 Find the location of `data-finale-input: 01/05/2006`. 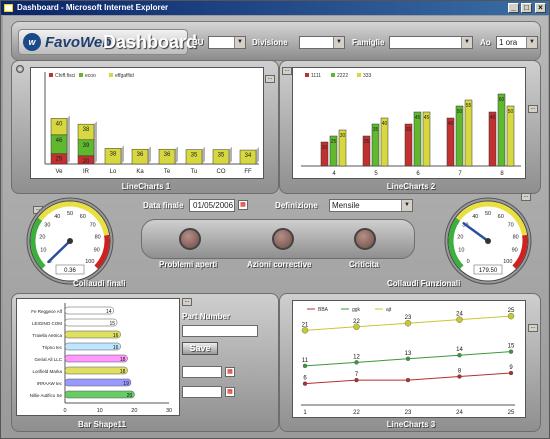

data-finale-input: 01/05/2006 is located at coordinates (212, 205).